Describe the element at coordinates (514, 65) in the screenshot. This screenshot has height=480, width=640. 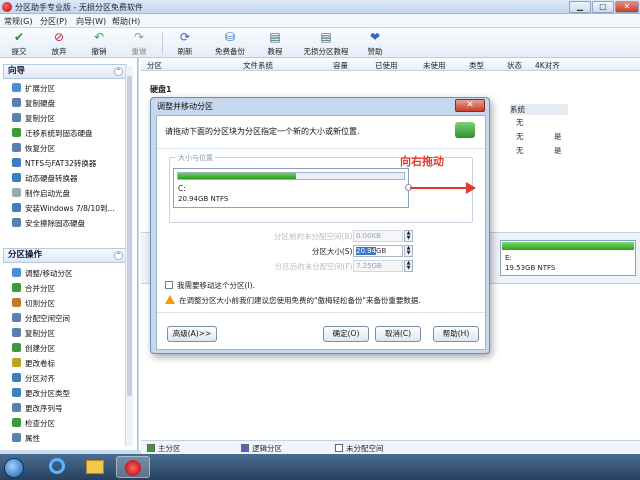
I see `col-status: 状态` at that location.